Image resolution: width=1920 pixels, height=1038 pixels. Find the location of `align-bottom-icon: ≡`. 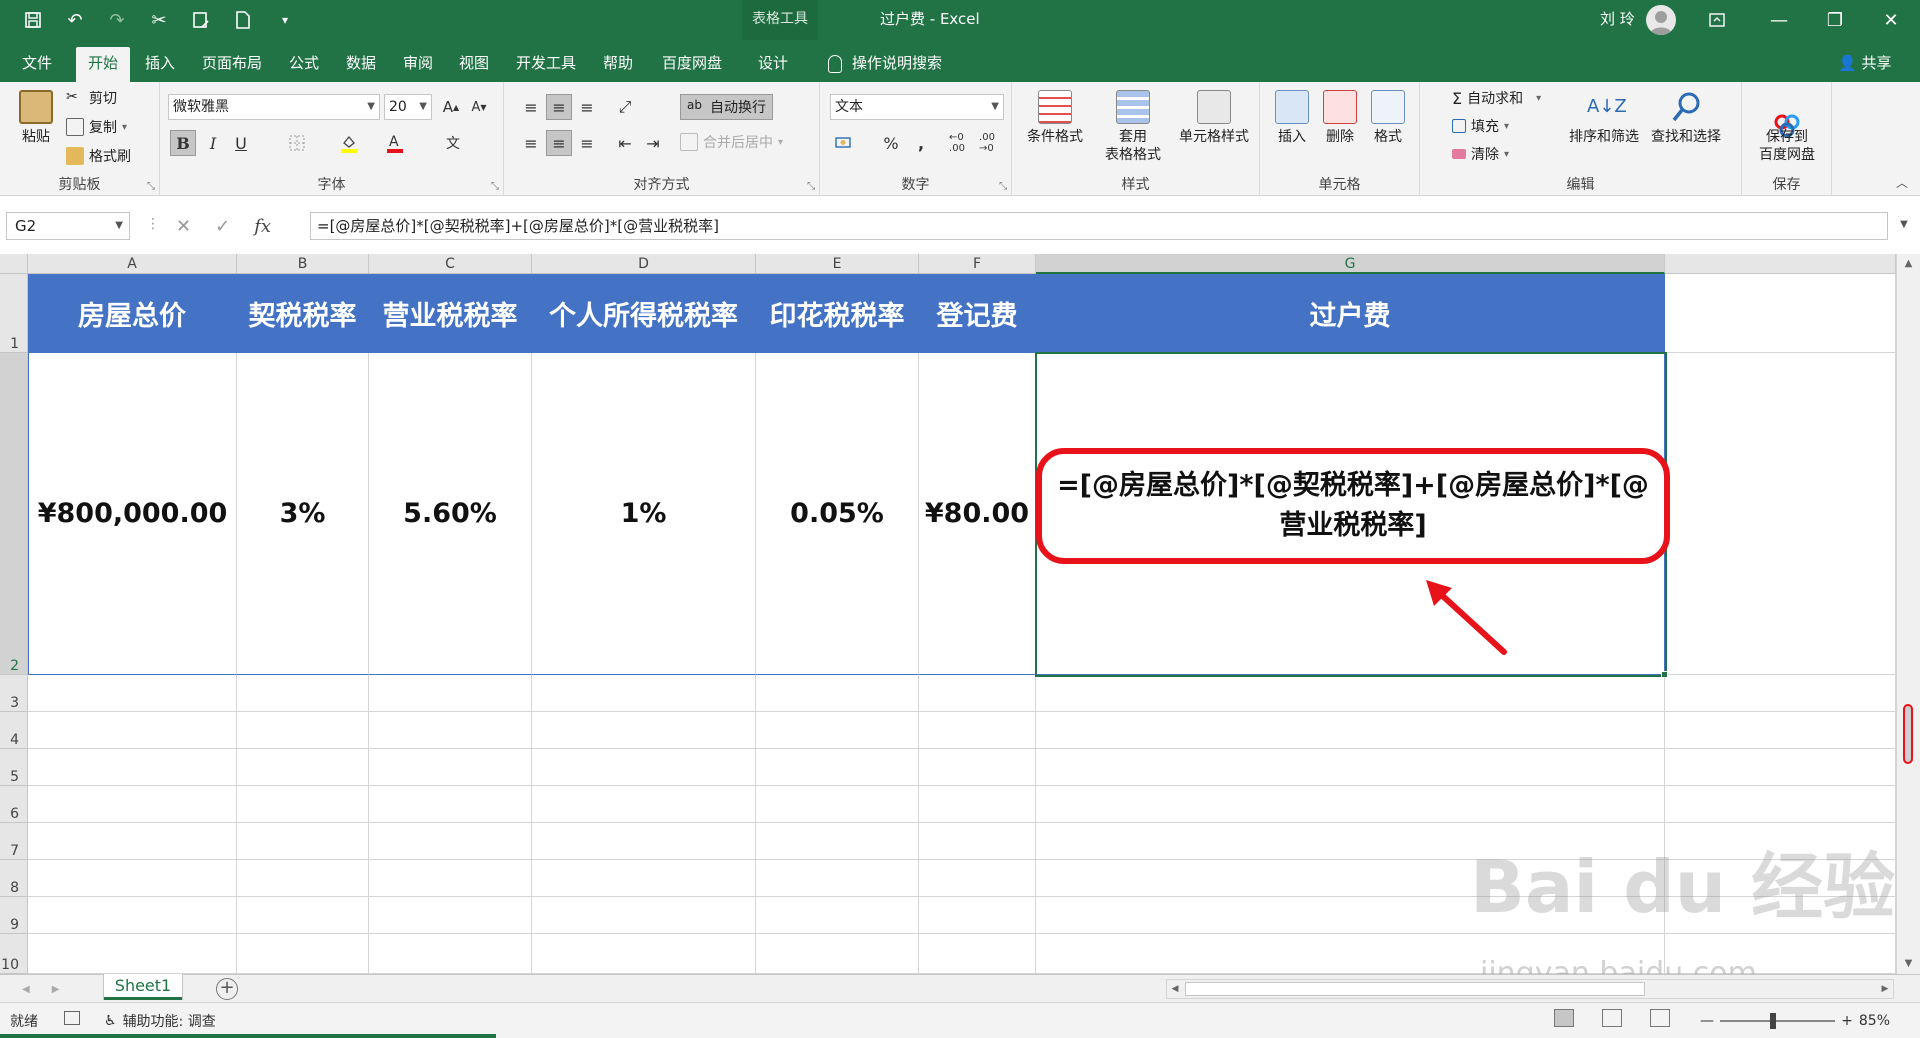

align-bottom-icon: ≡ is located at coordinates (587, 107).